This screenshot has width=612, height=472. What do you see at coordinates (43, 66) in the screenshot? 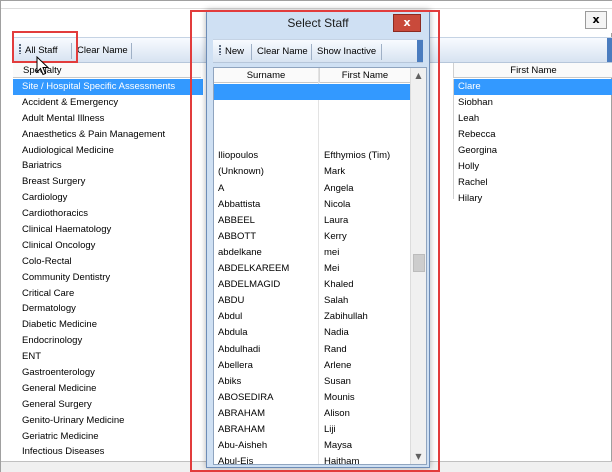
I see `mouse-cursor-icon` at bounding box center [43, 66].